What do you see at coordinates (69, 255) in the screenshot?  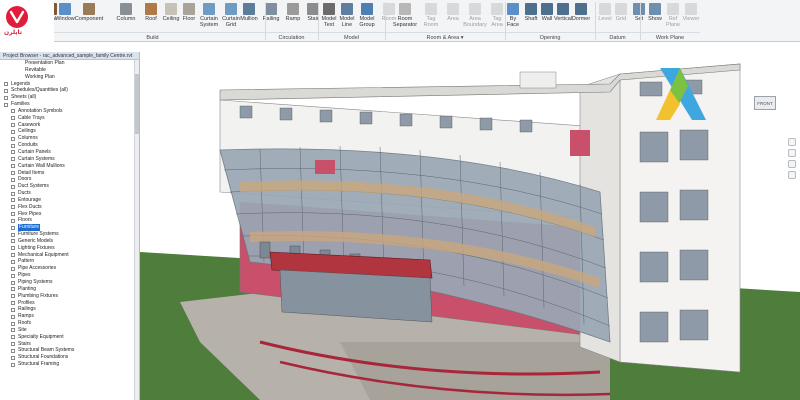 I see `browser-item-mechanical-equipment: Mechanical Equipment` at bounding box center [69, 255].